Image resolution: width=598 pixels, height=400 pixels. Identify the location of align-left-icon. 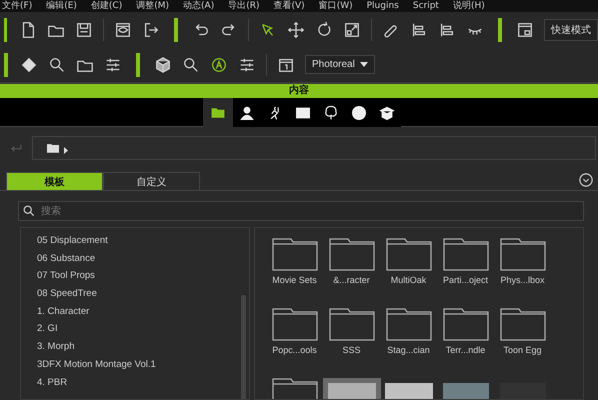
(419, 29).